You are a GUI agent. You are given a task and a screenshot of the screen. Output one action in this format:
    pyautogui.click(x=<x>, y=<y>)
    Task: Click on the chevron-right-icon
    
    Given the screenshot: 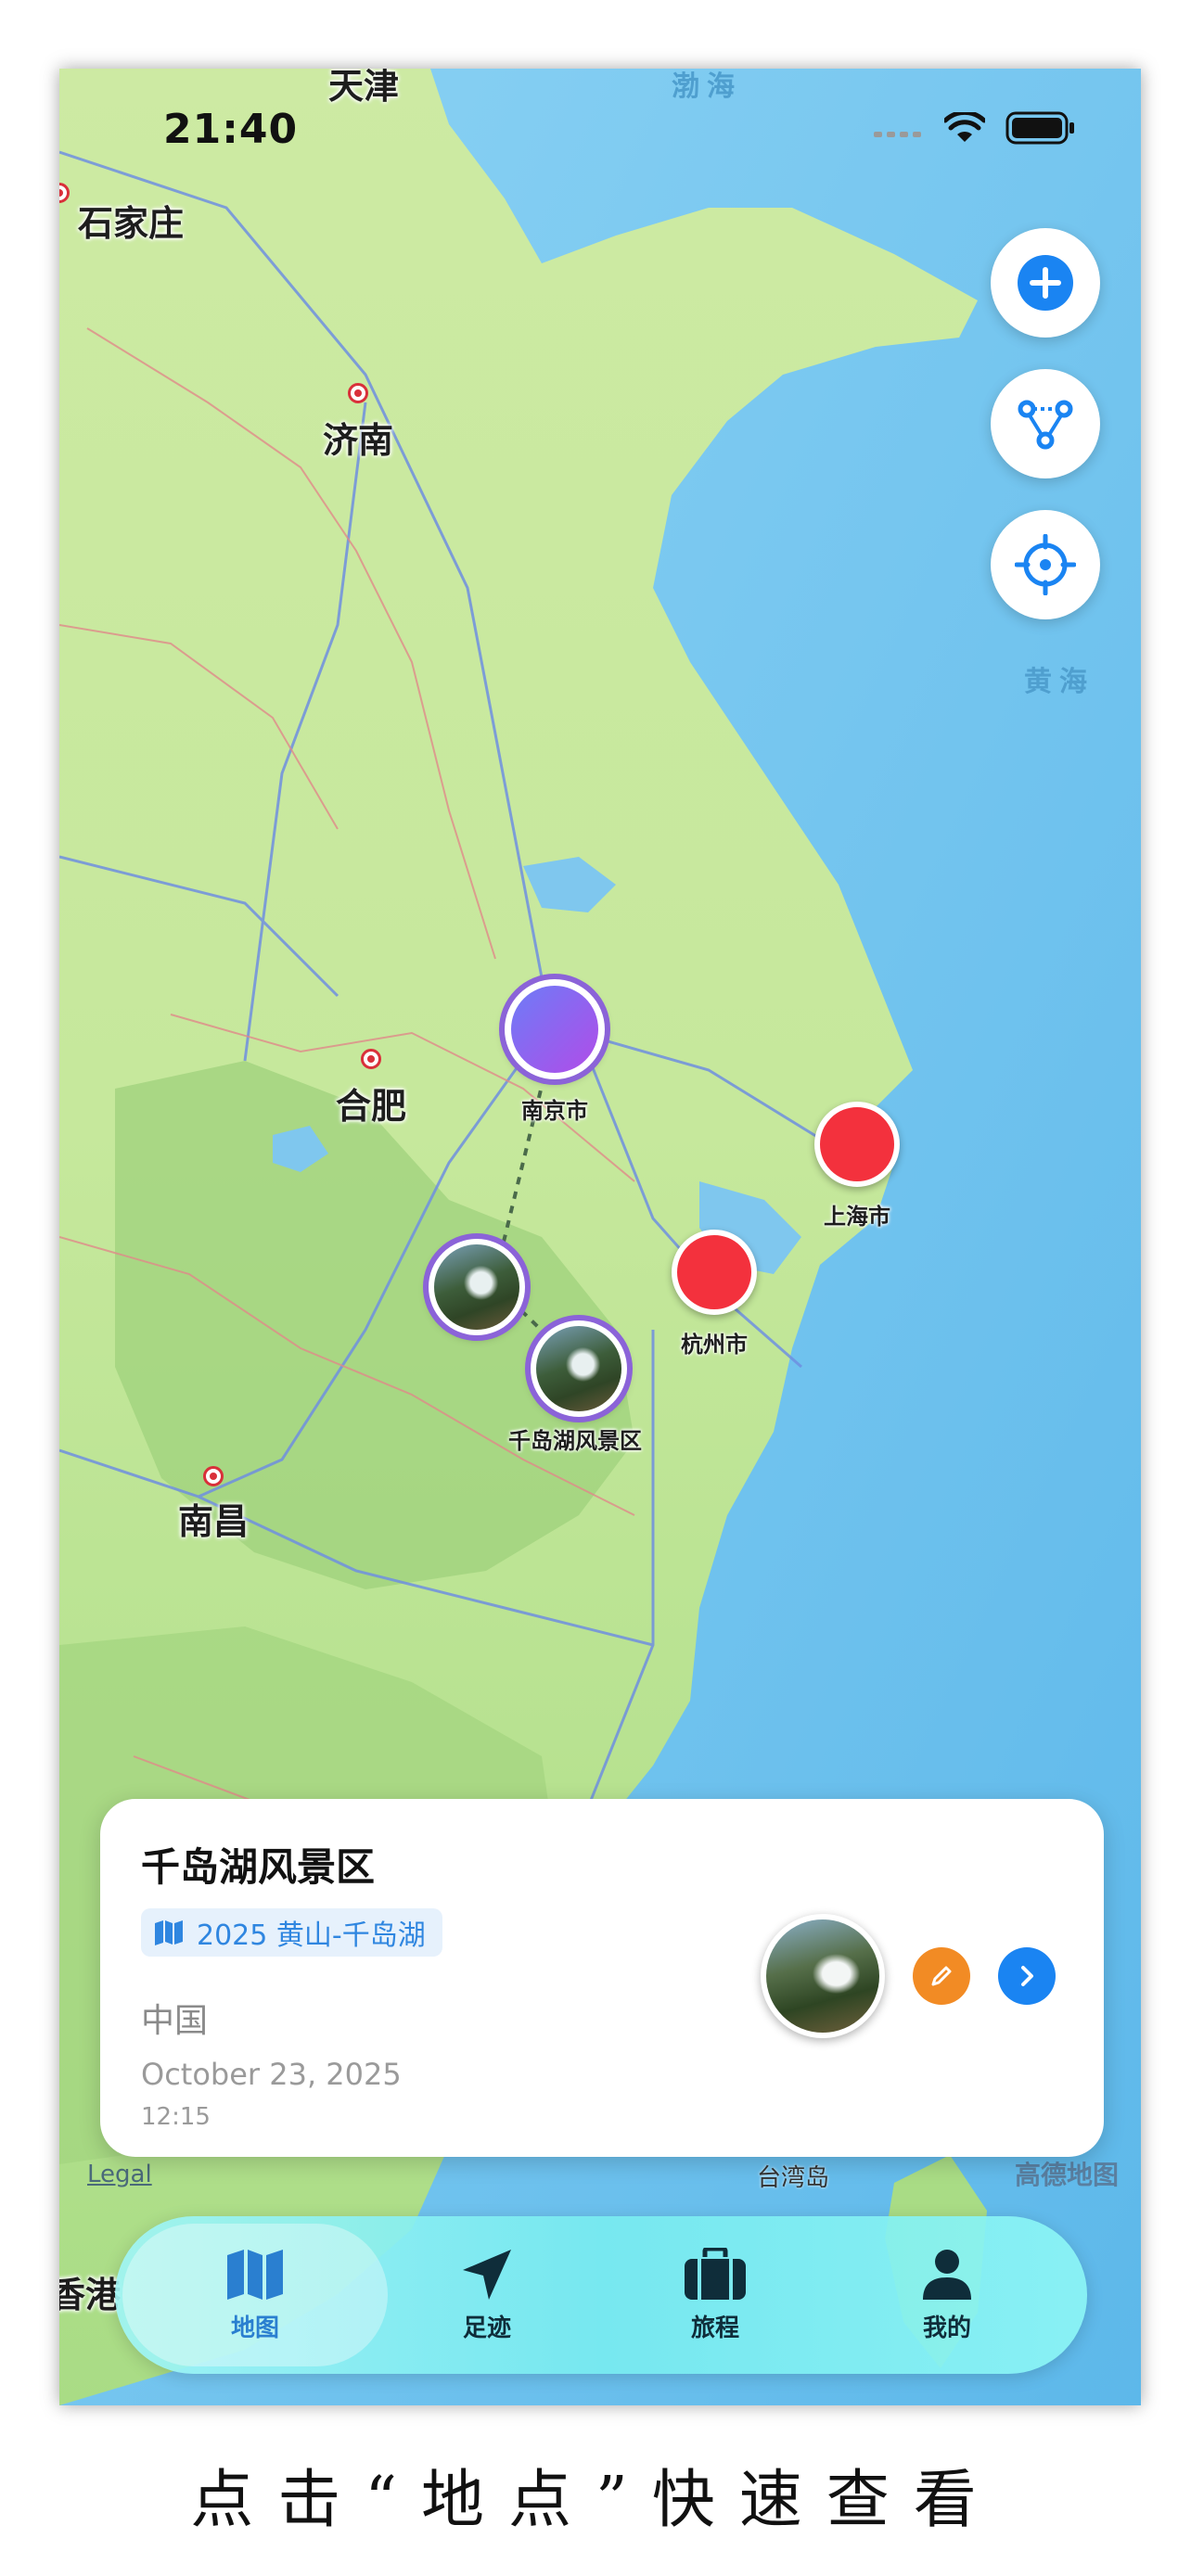 What is the action you would take?
    pyautogui.click(x=1027, y=1976)
    